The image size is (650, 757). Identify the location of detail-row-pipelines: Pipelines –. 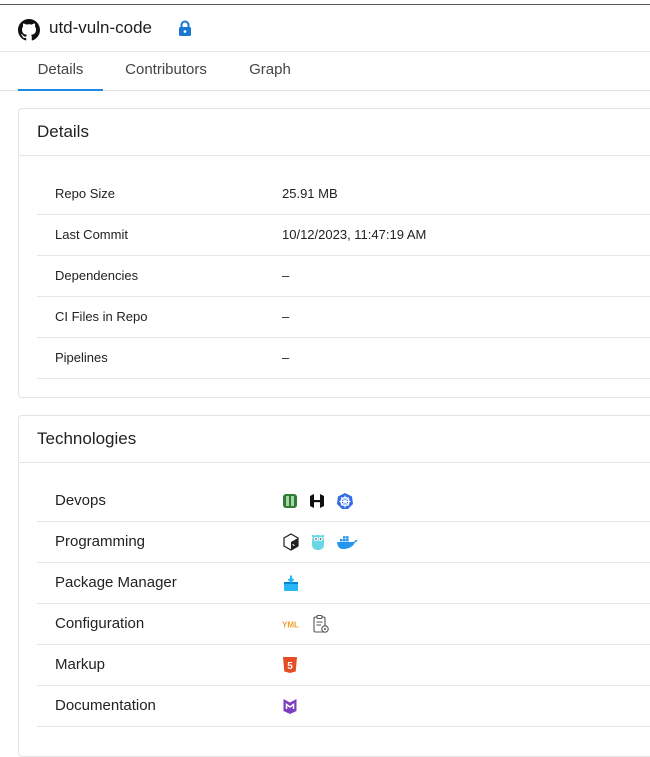
(343, 358).